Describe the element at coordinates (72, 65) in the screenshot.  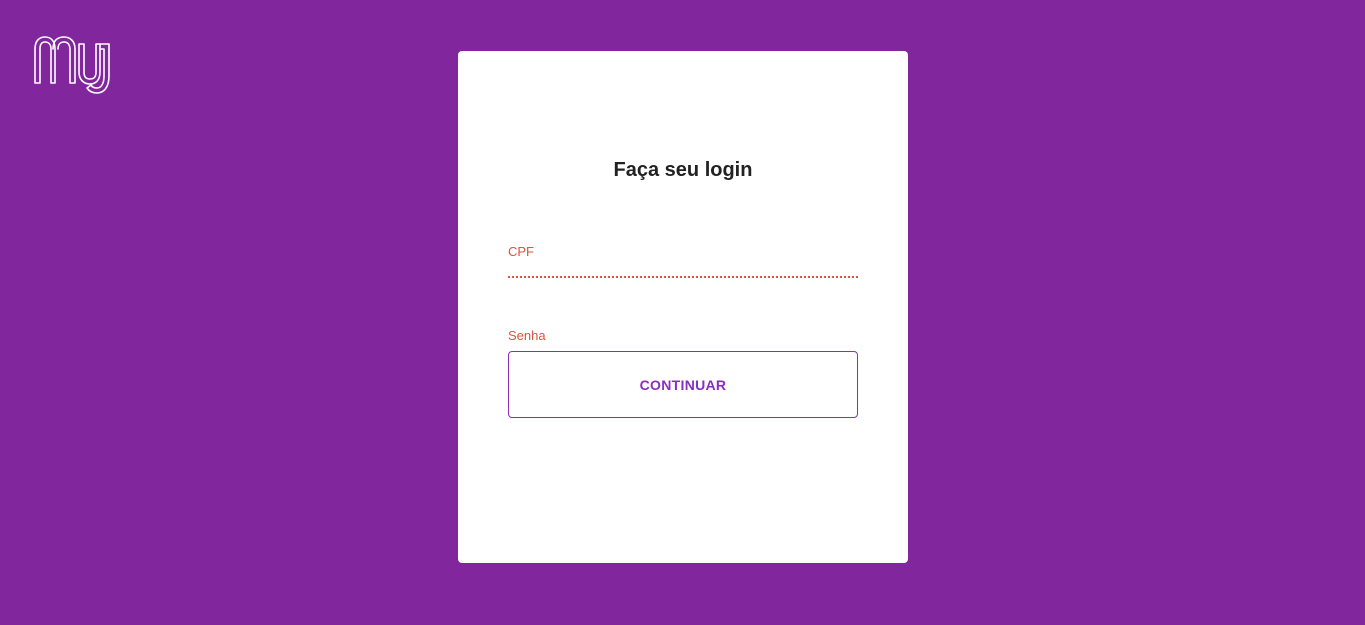
I see `nu-logo-icon` at that location.